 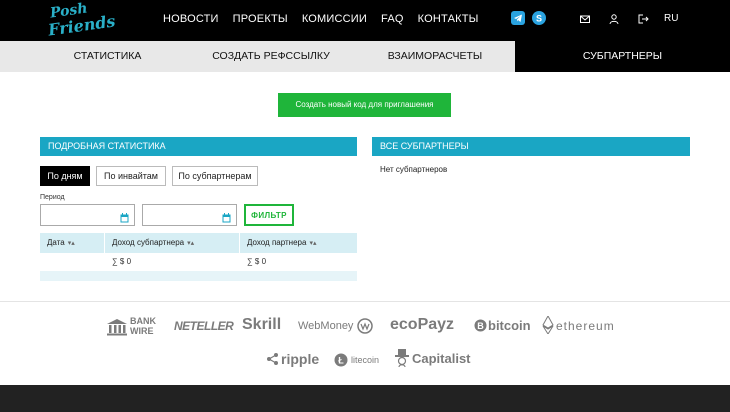 I want to click on svg-text: B, so click(x=480, y=326).